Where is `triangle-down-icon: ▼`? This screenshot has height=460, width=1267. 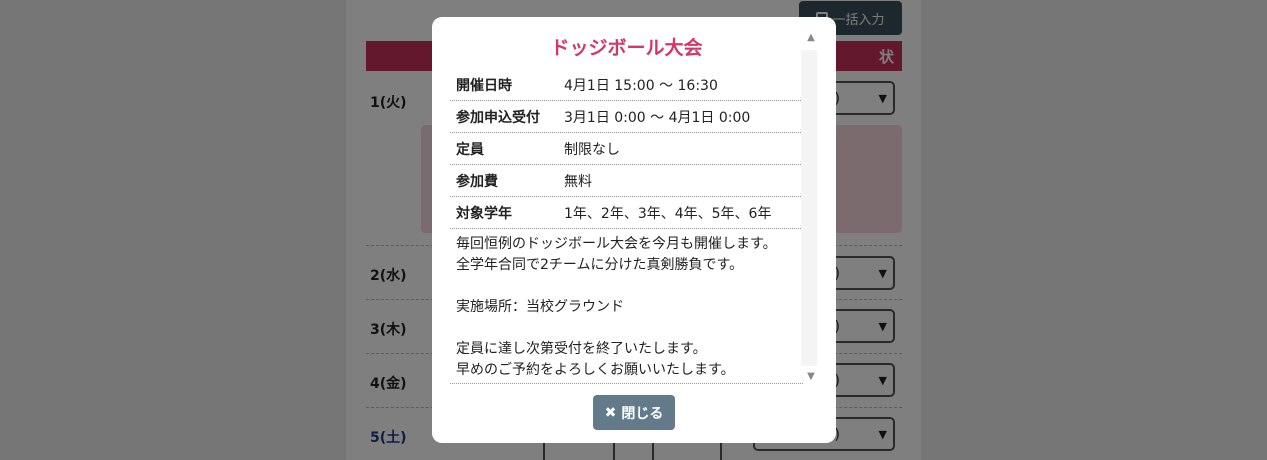 triangle-down-icon: ▼ is located at coordinates (811, 376).